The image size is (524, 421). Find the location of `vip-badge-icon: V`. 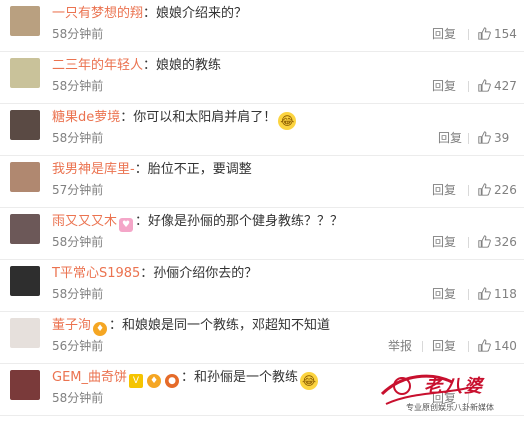

vip-badge-icon: V is located at coordinates (136, 381).